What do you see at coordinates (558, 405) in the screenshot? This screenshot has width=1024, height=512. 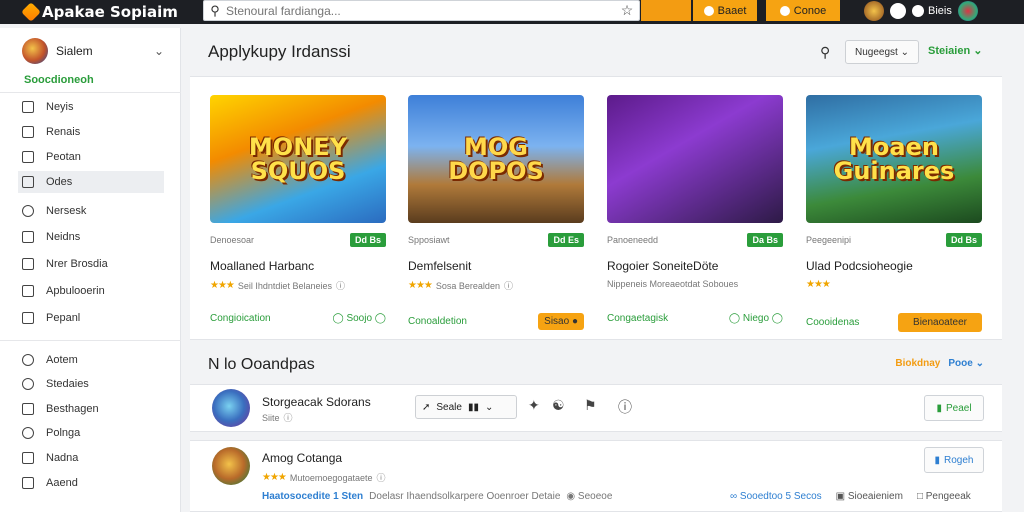 I see `share-icon: ☯` at bounding box center [558, 405].